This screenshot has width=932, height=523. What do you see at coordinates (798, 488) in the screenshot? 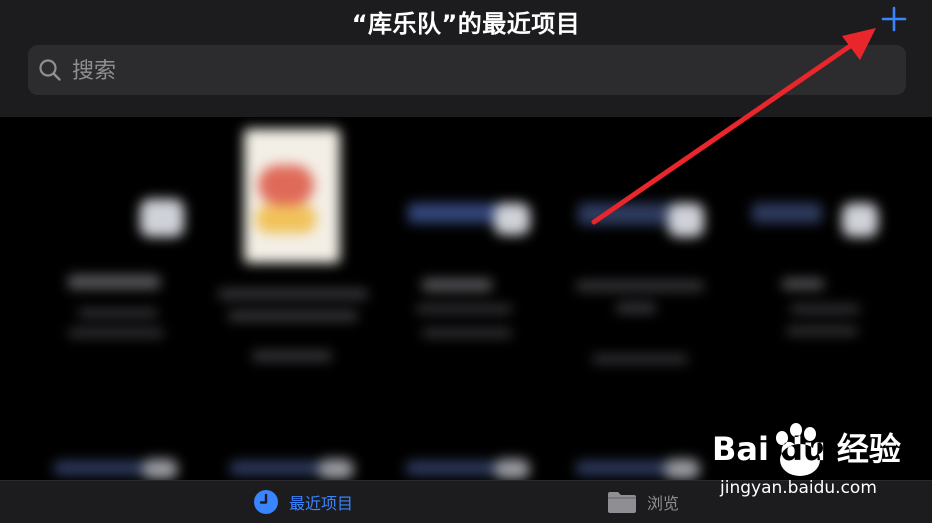
I see `watermark-url: jingyan.baidu.com` at bounding box center [798, 488].